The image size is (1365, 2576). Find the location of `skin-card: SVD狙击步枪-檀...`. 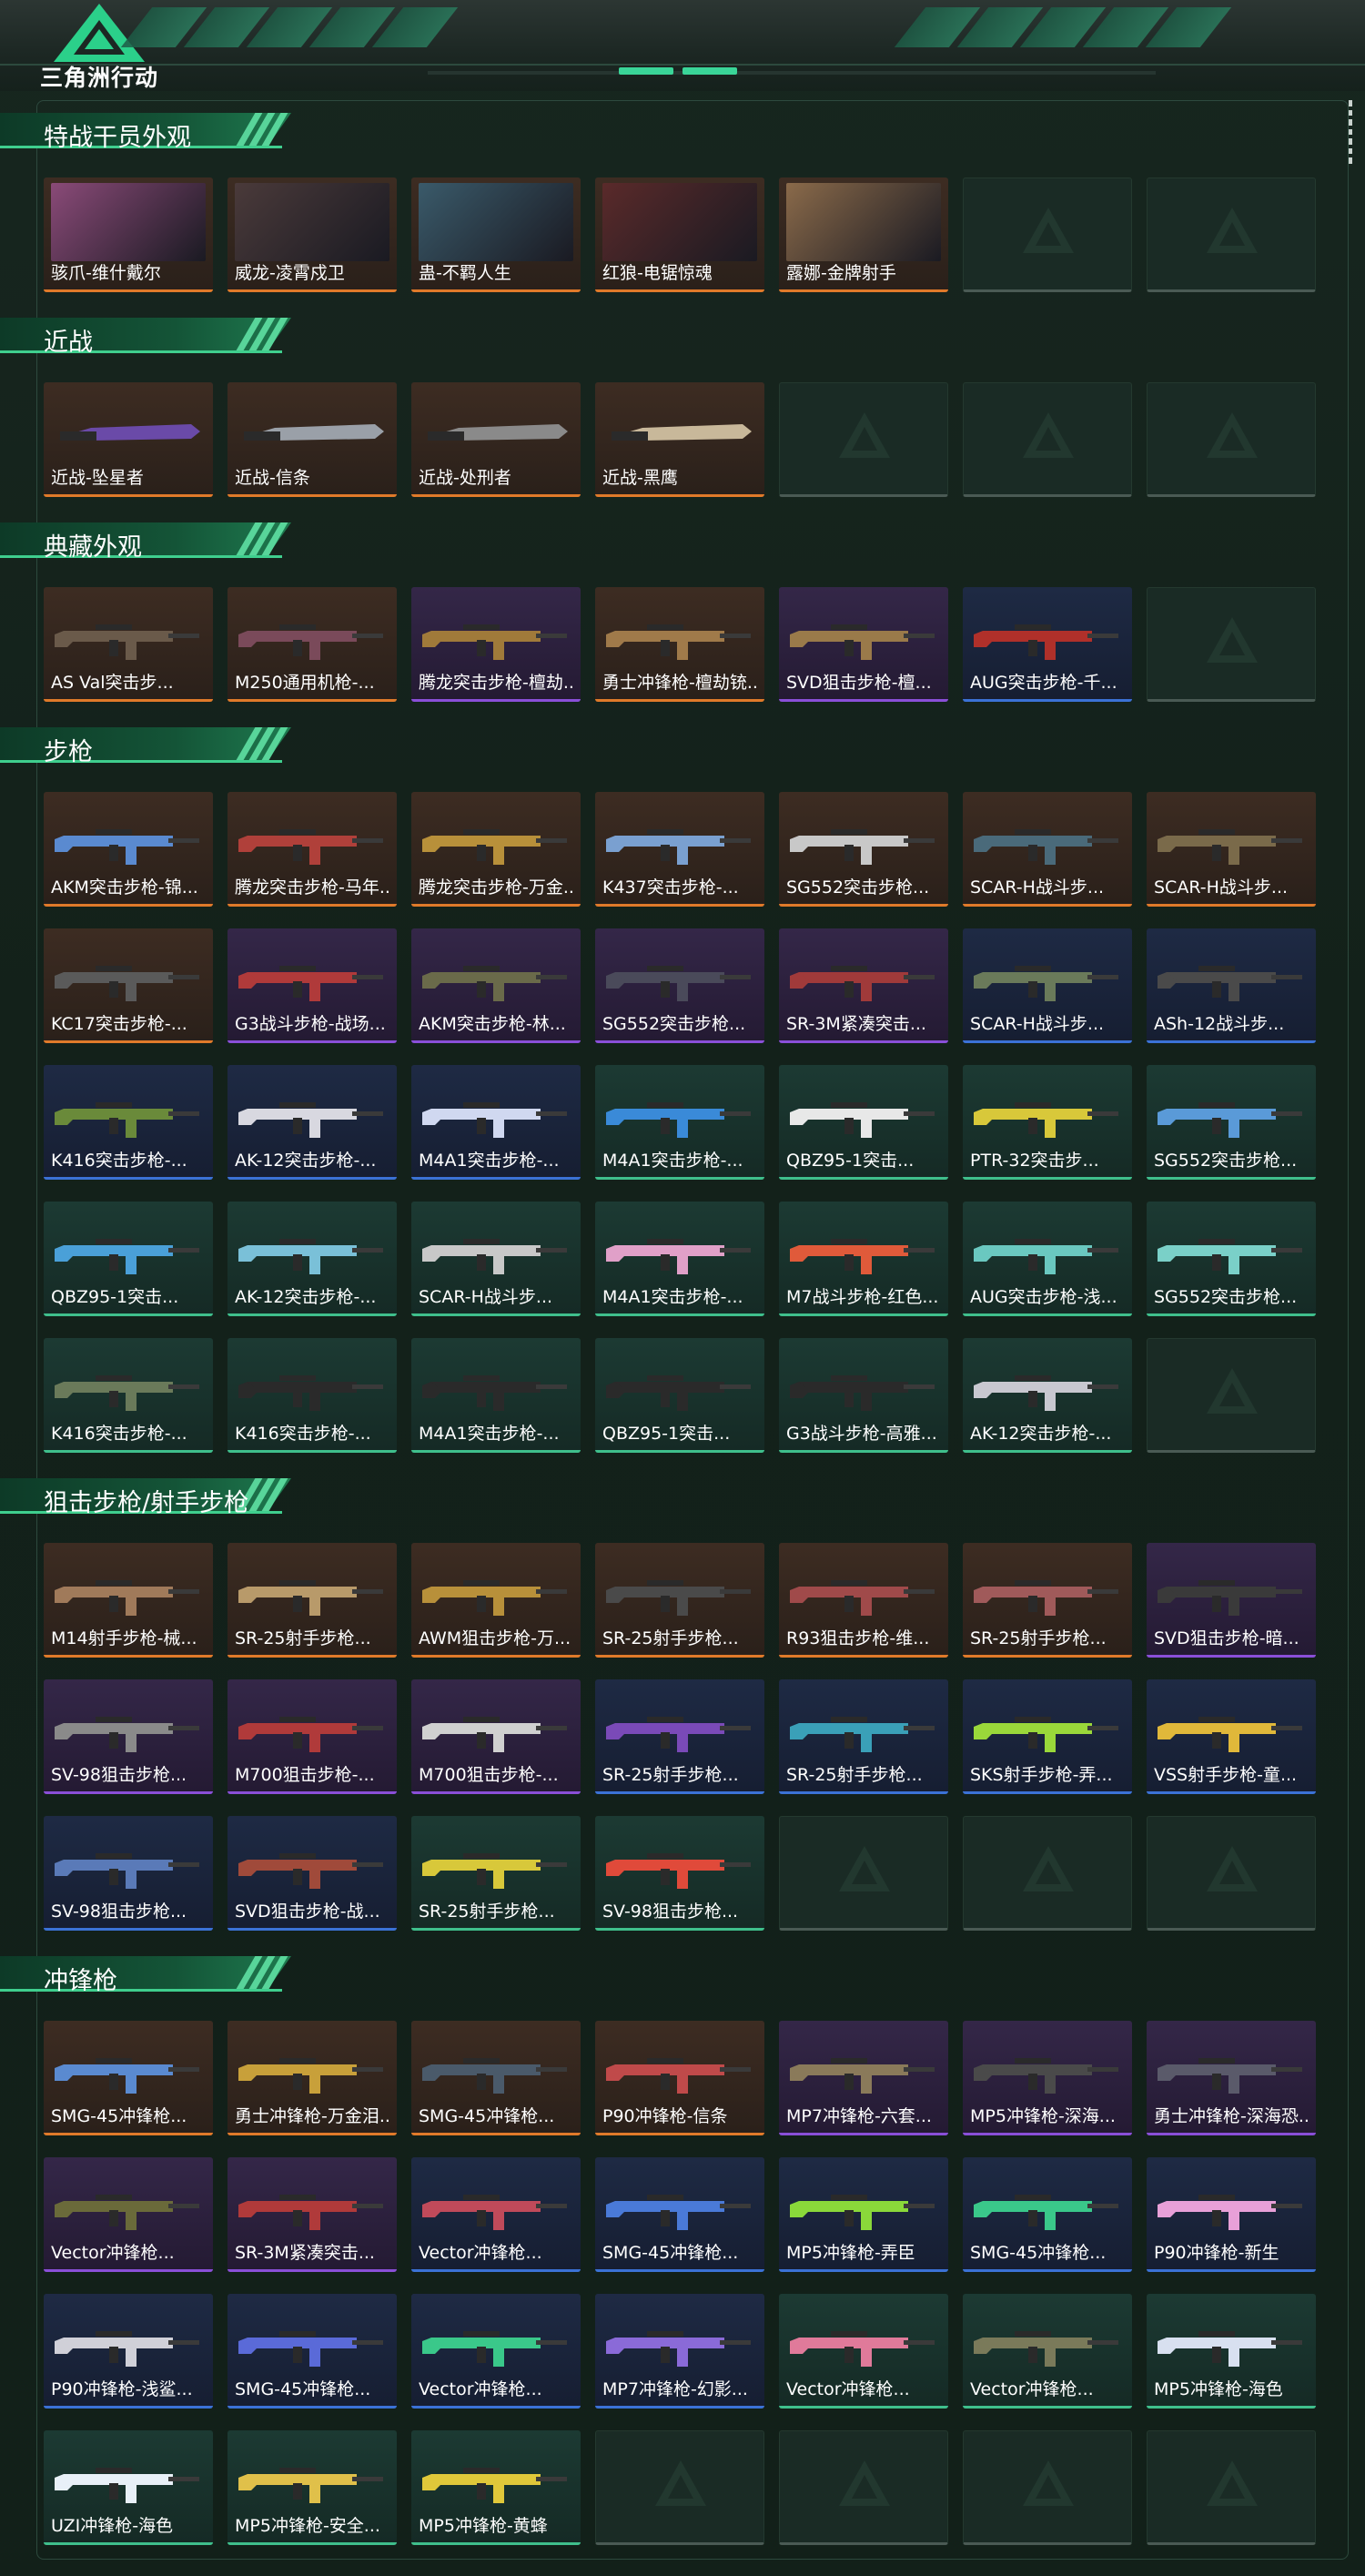

skin-card: SVD狙击步枪-檀... is located at coordinates (864, 644).